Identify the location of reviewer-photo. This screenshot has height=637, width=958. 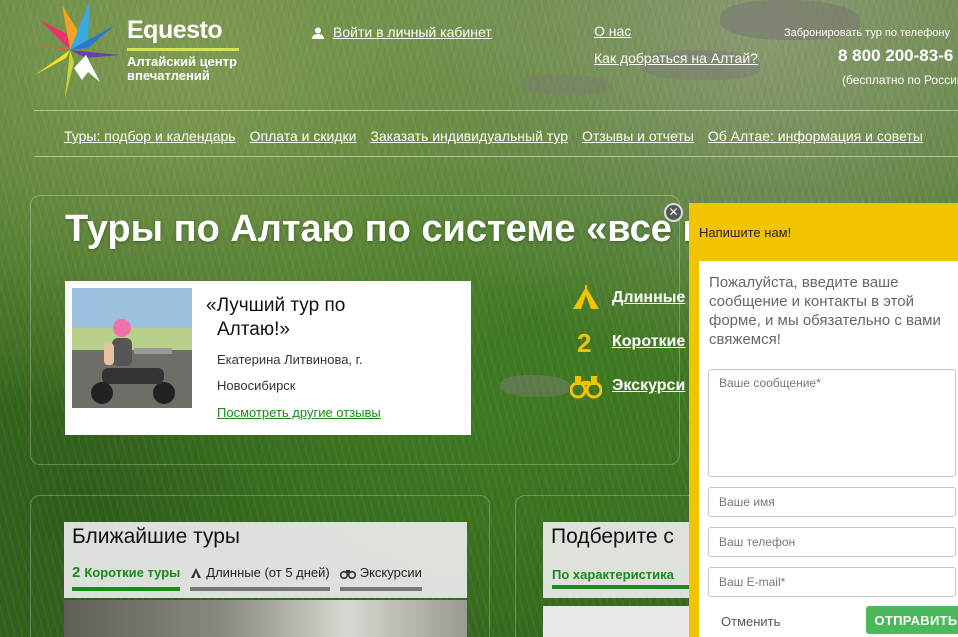
(132, 348).